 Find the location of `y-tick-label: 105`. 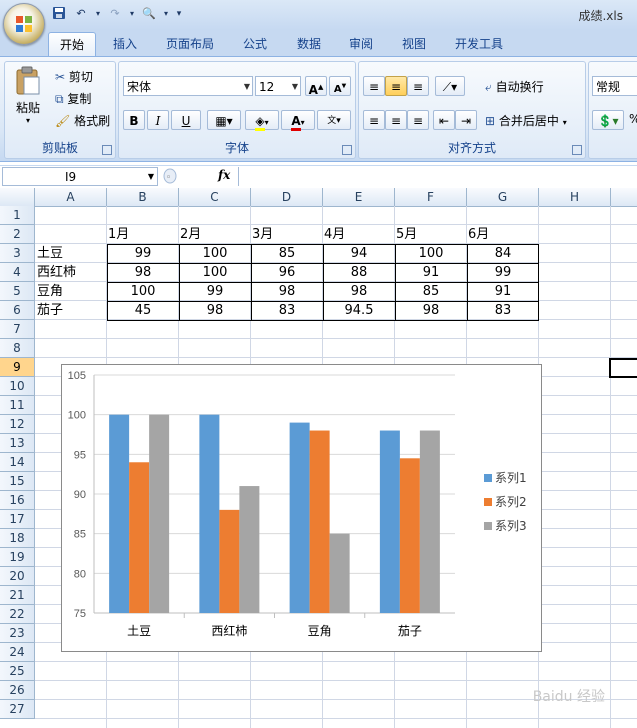

y-tick-label: 105 is located at coordinates (77, 376).